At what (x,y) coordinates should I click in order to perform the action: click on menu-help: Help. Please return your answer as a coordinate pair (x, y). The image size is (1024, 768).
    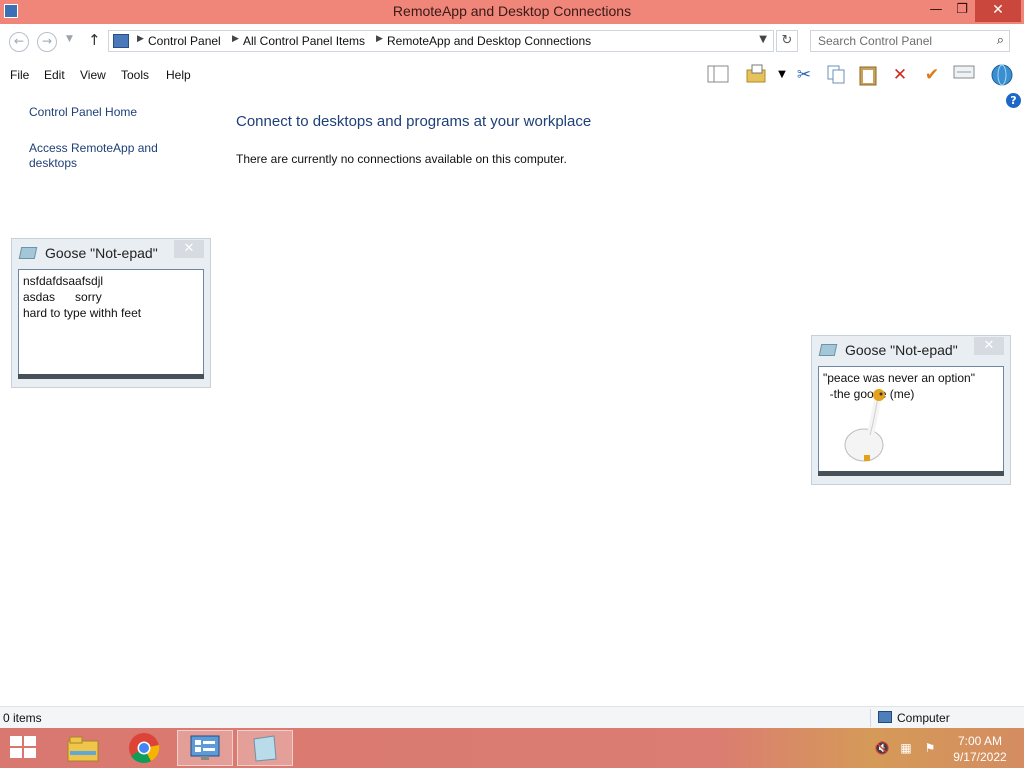
    Looking at the image, I should click on (178, 75).